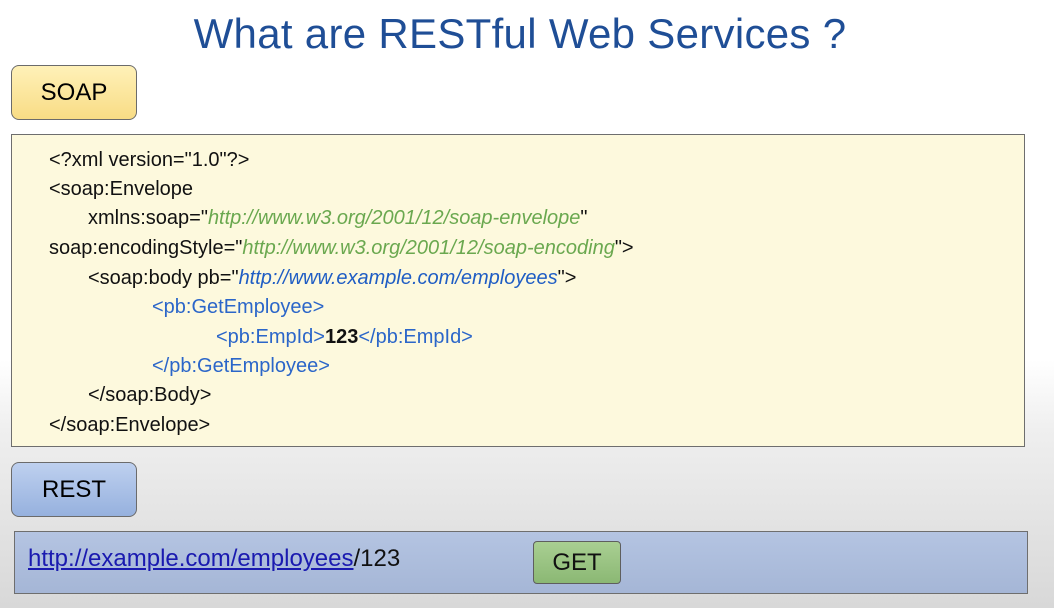  I want to click on emp-id-value: 123, so click(341, 337).